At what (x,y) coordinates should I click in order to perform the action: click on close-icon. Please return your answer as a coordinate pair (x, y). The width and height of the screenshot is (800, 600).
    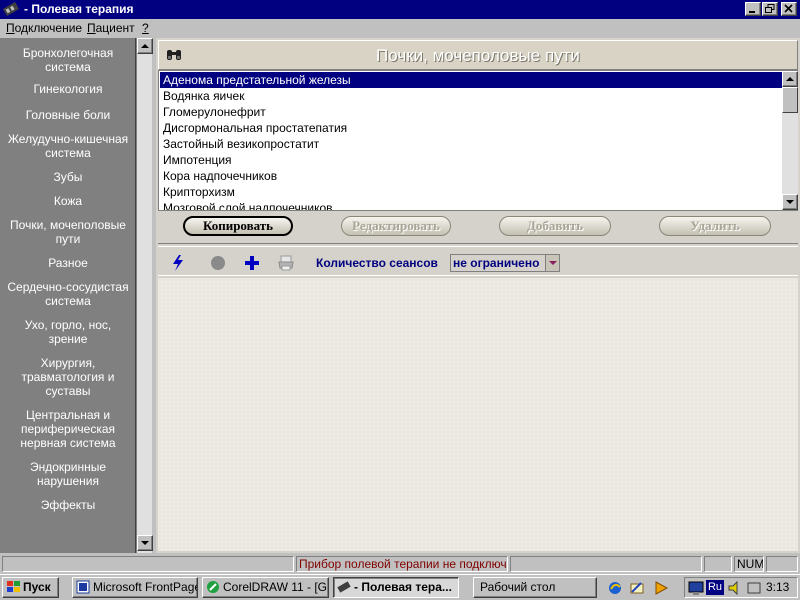
    Looking at the image, I should click on (788, 8).